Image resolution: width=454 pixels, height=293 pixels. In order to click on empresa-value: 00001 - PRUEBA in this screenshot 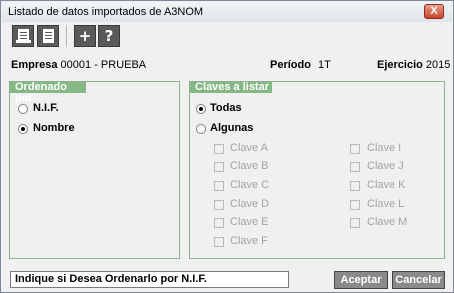, I will do `click(103, 65)`.